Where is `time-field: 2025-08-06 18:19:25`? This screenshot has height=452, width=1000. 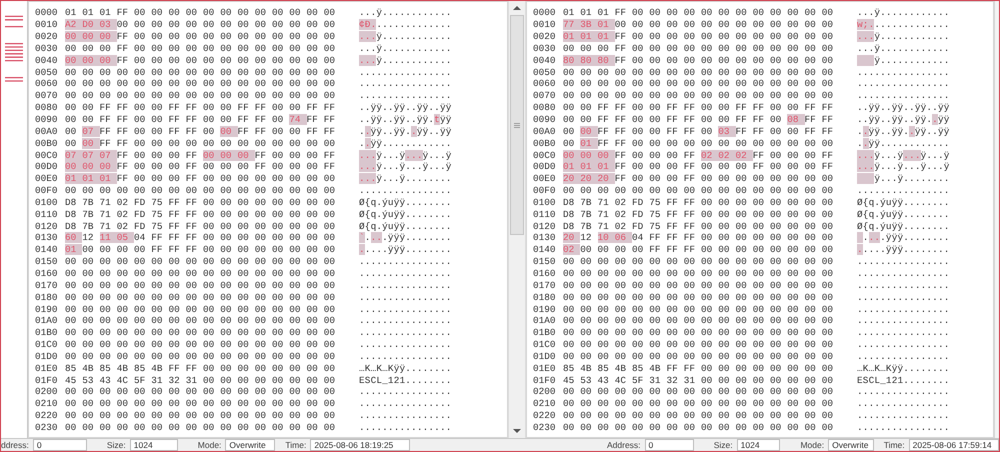
time-field: 2025-08-06 18:19:25 is located at coordinates (360, 445).